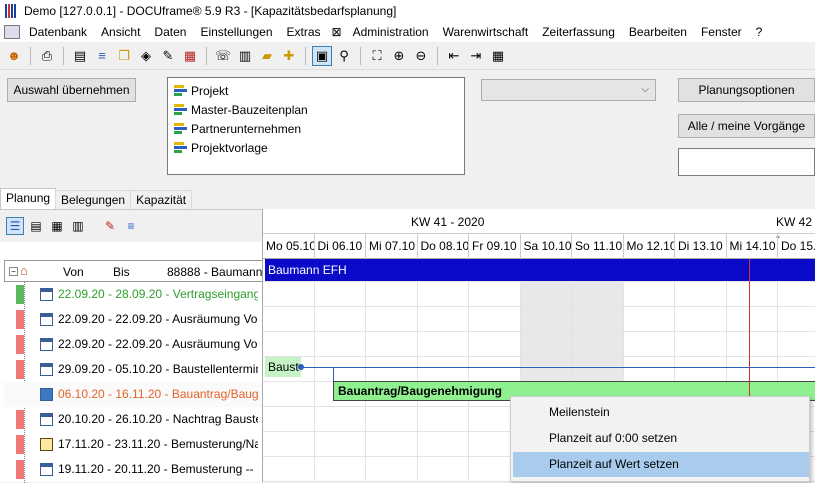 The height and width of the screenshot is (483, 815). Describe the element at coordinates (133, 271) in the screenshot. I see `tree-header: − ⌂ Von Bis 88888 - Baumann EFH` at that location.